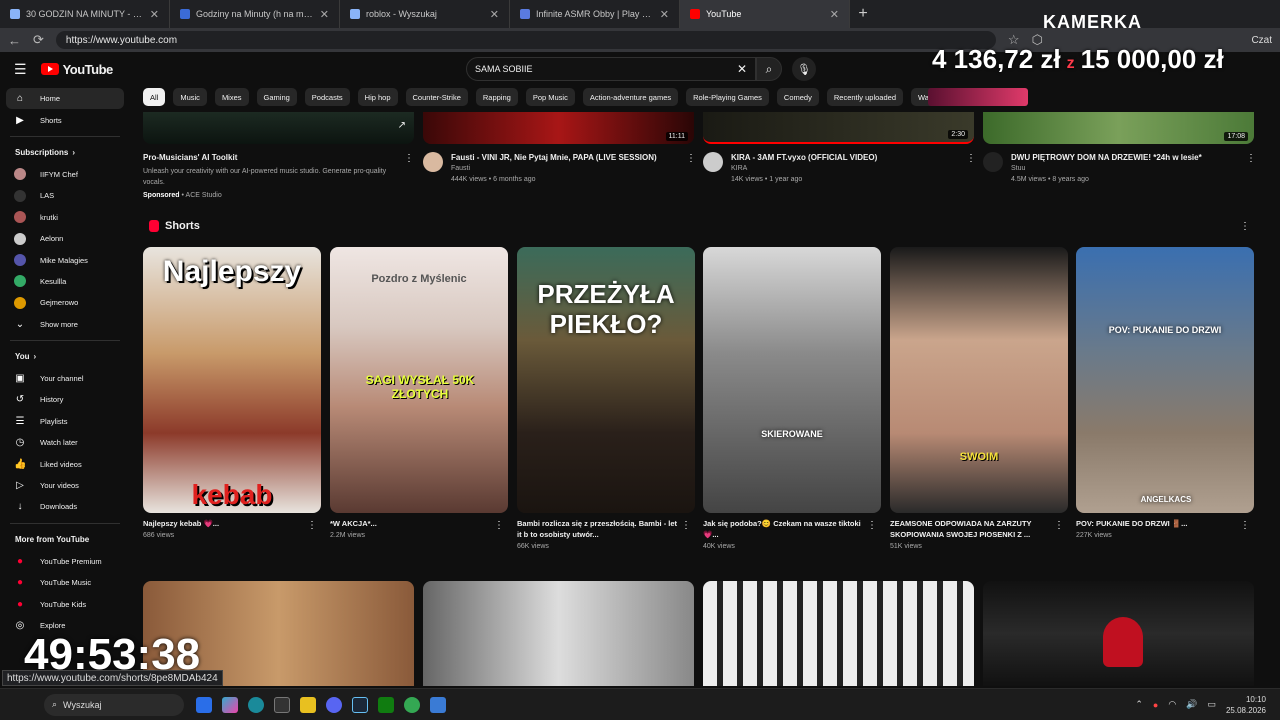 This screenshot has height=720, width=1280. What do you see at coordinates (1245, 226) in the screenshot?
I see `shorts-more-icon: ⋮` at bounding box center [1245, 226].